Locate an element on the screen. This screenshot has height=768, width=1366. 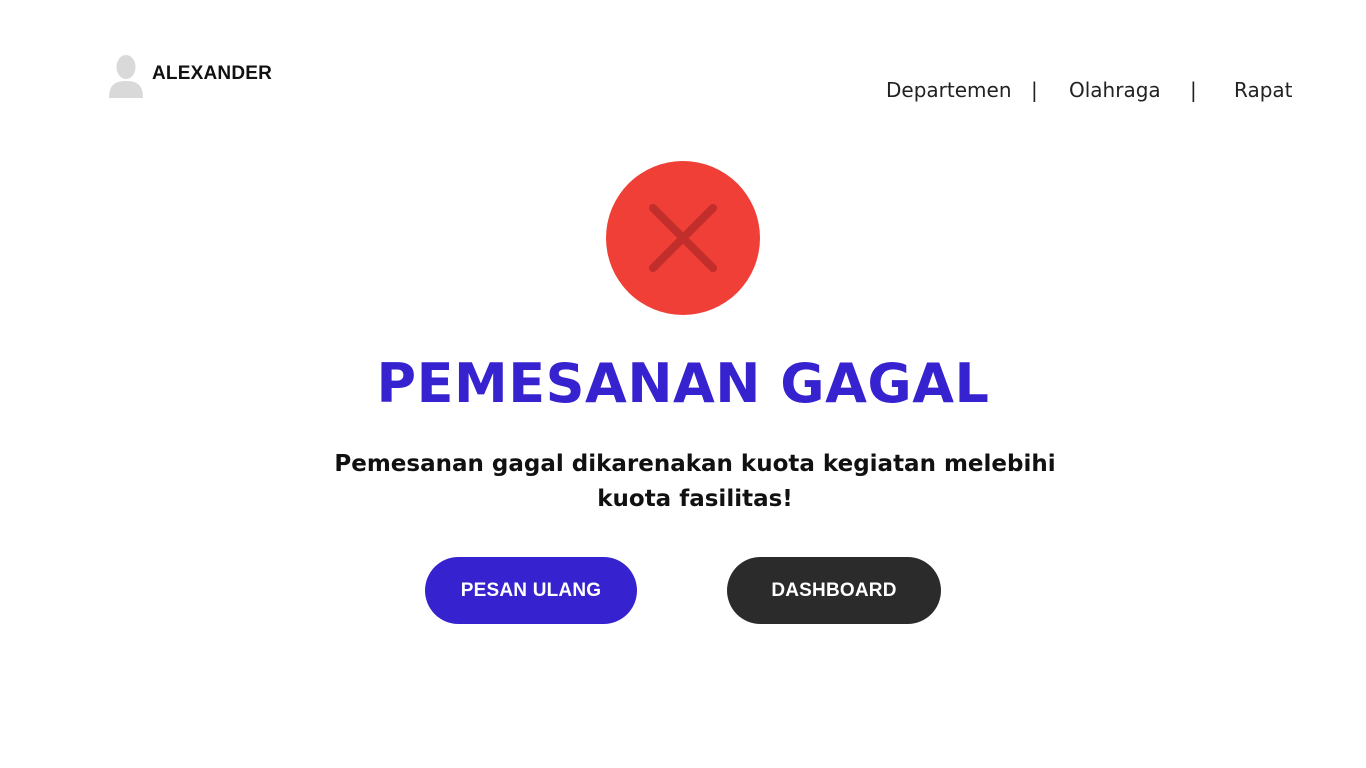
user-avatar-icon is located at coordinates (126, 76).